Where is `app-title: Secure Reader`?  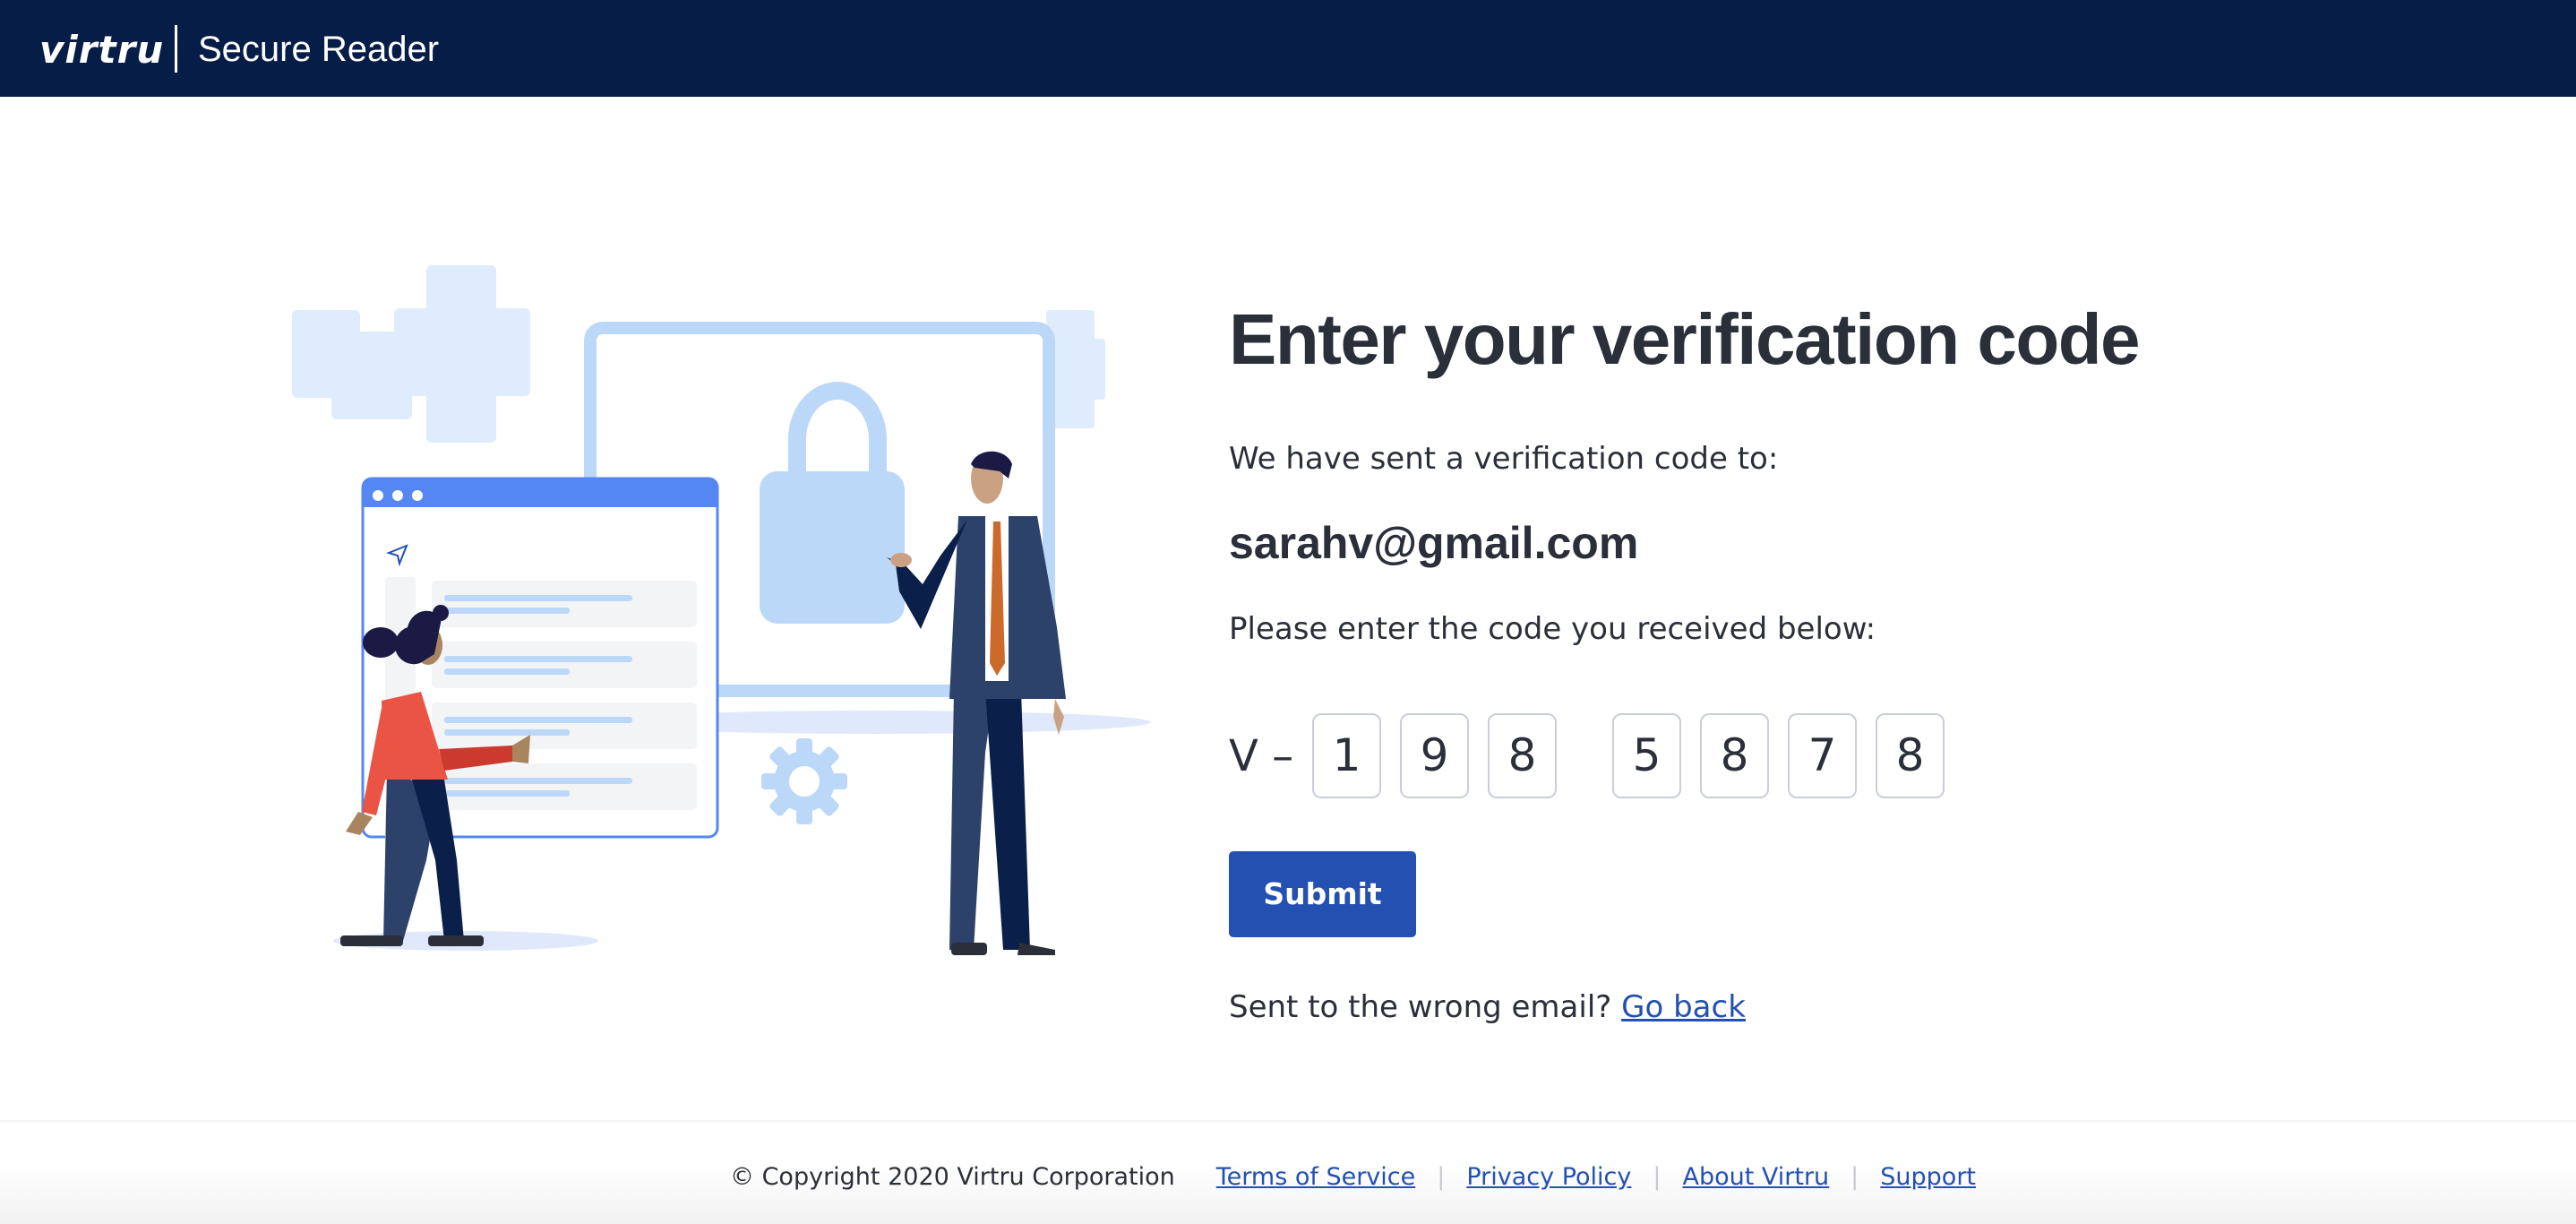 app-title: Secure Reader is located at coordinates (319, 49).